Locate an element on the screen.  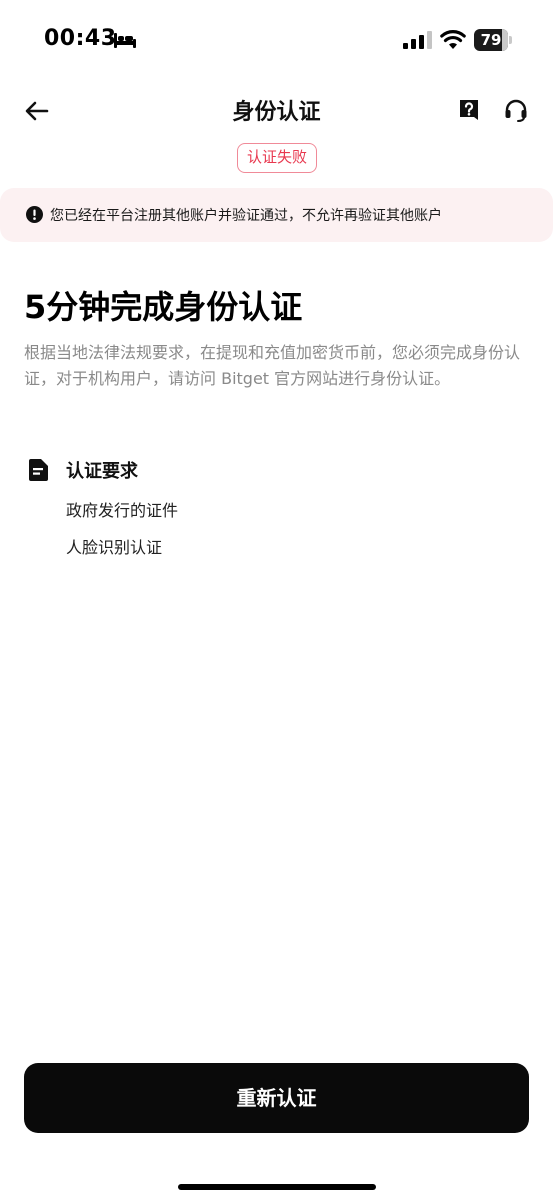
document-icon is located at coordinates (38, 470).